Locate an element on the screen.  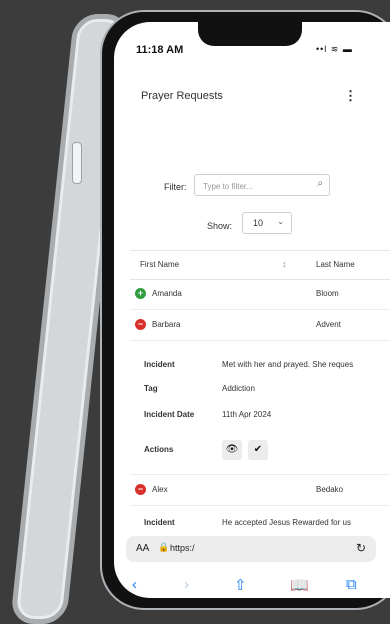
sort-icon: ↕ is located at coordinates (284, 264).